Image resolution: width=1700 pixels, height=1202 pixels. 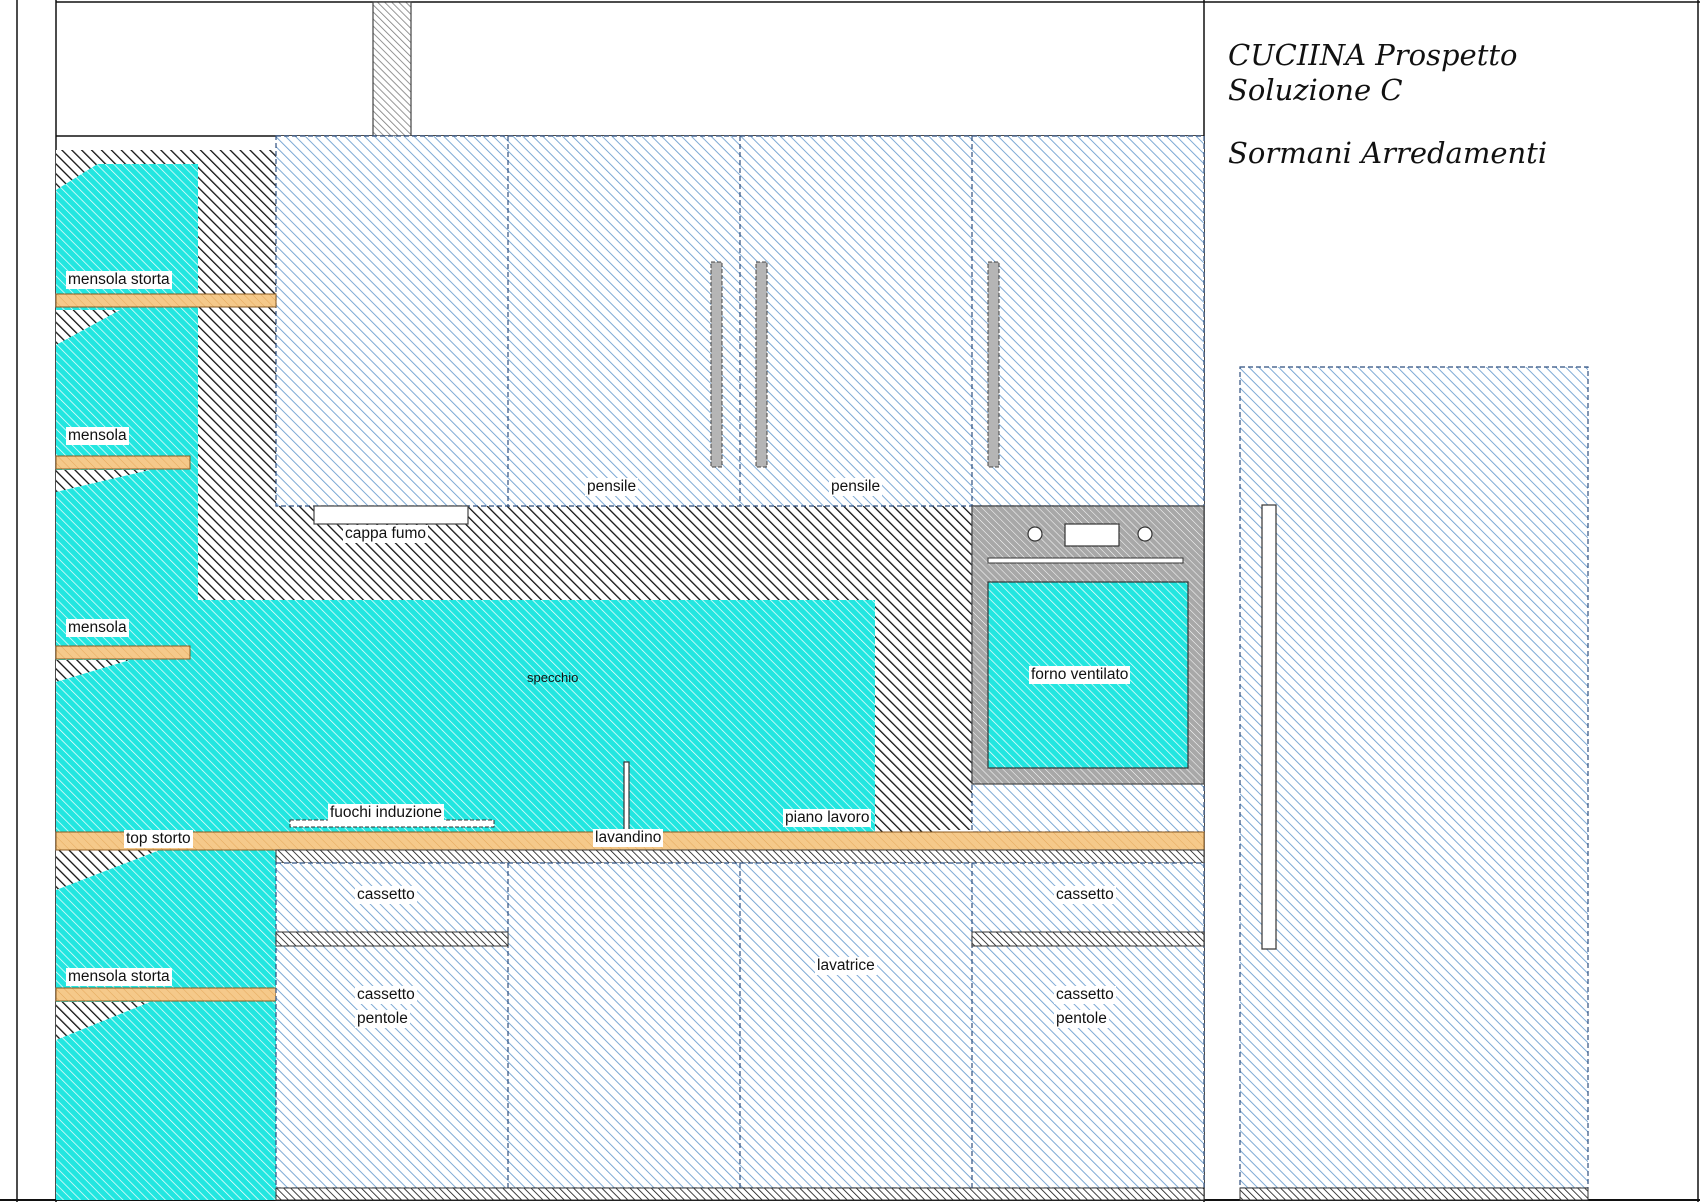 What do you see at coordinates (553, 677) in the screenshot?
I see `label-specchio: specchio` at bounding box center [553, 677].